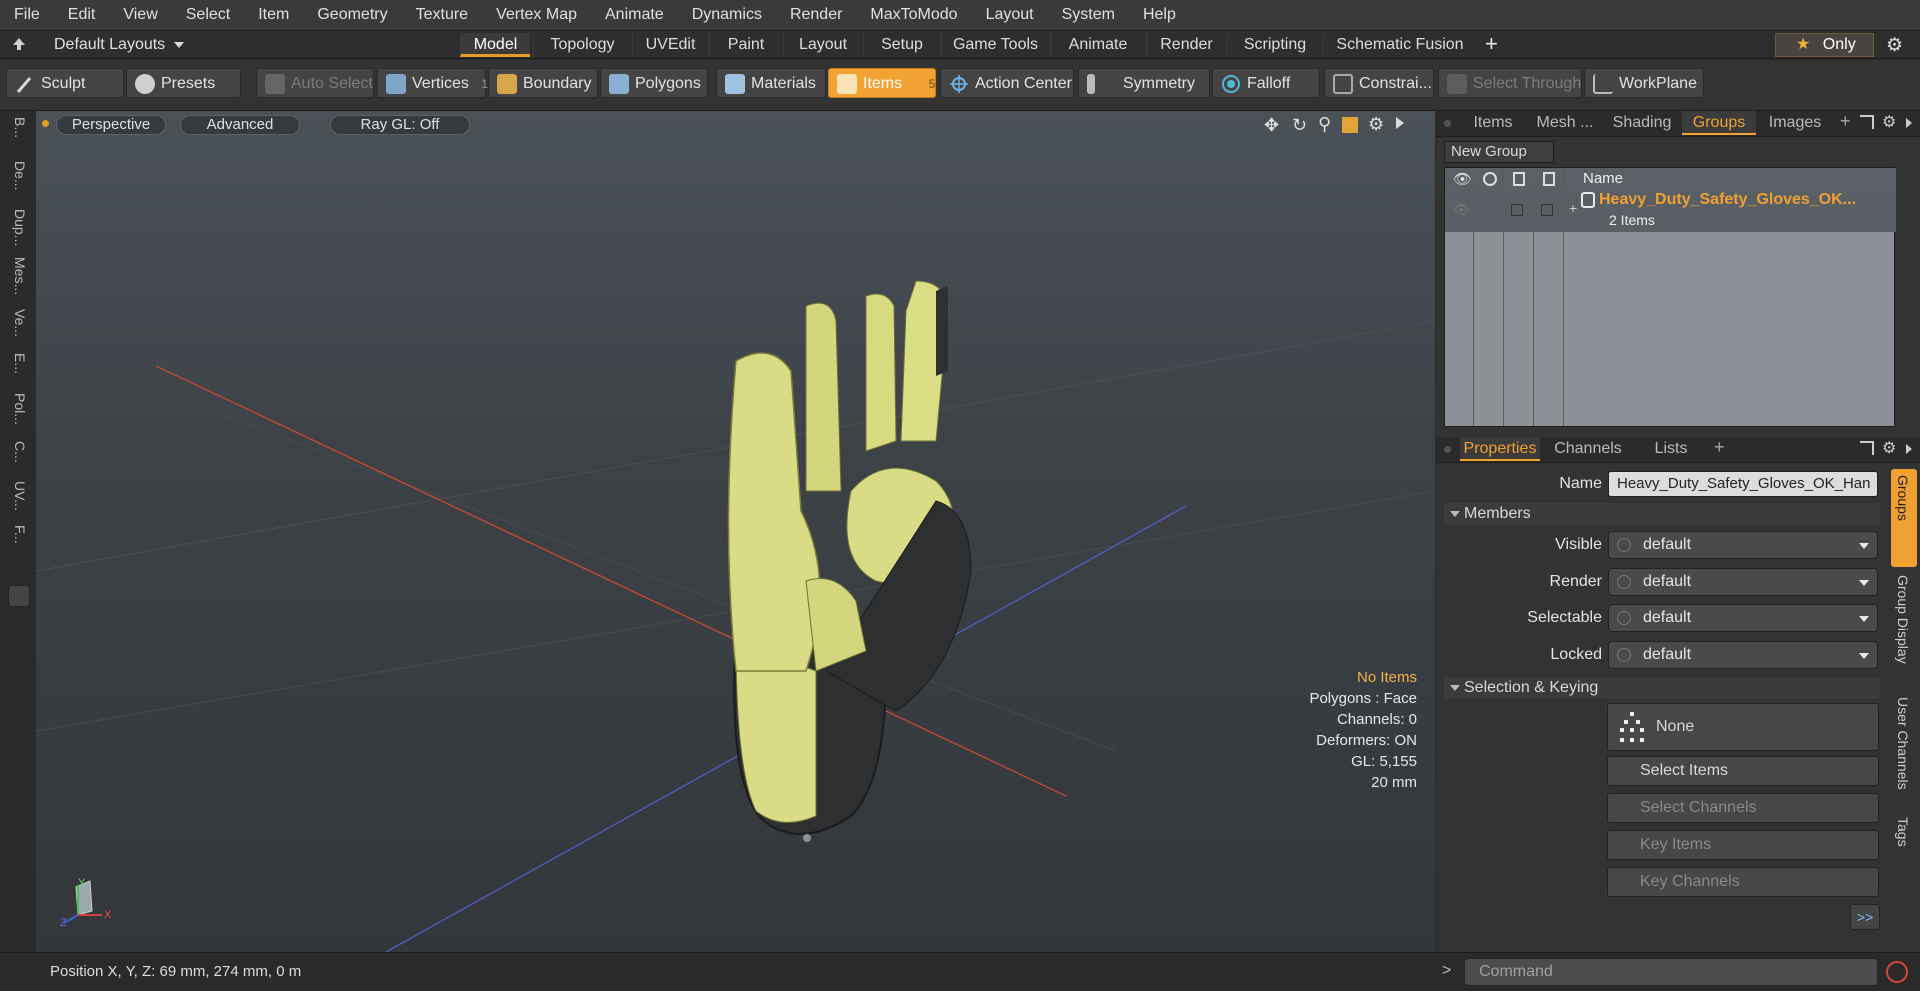 The height and width of the screenshot is (991, 1920). Describe the element at coordinates (1743, 545) in the screenshot. I see `visible-dropdown: default` at that location.